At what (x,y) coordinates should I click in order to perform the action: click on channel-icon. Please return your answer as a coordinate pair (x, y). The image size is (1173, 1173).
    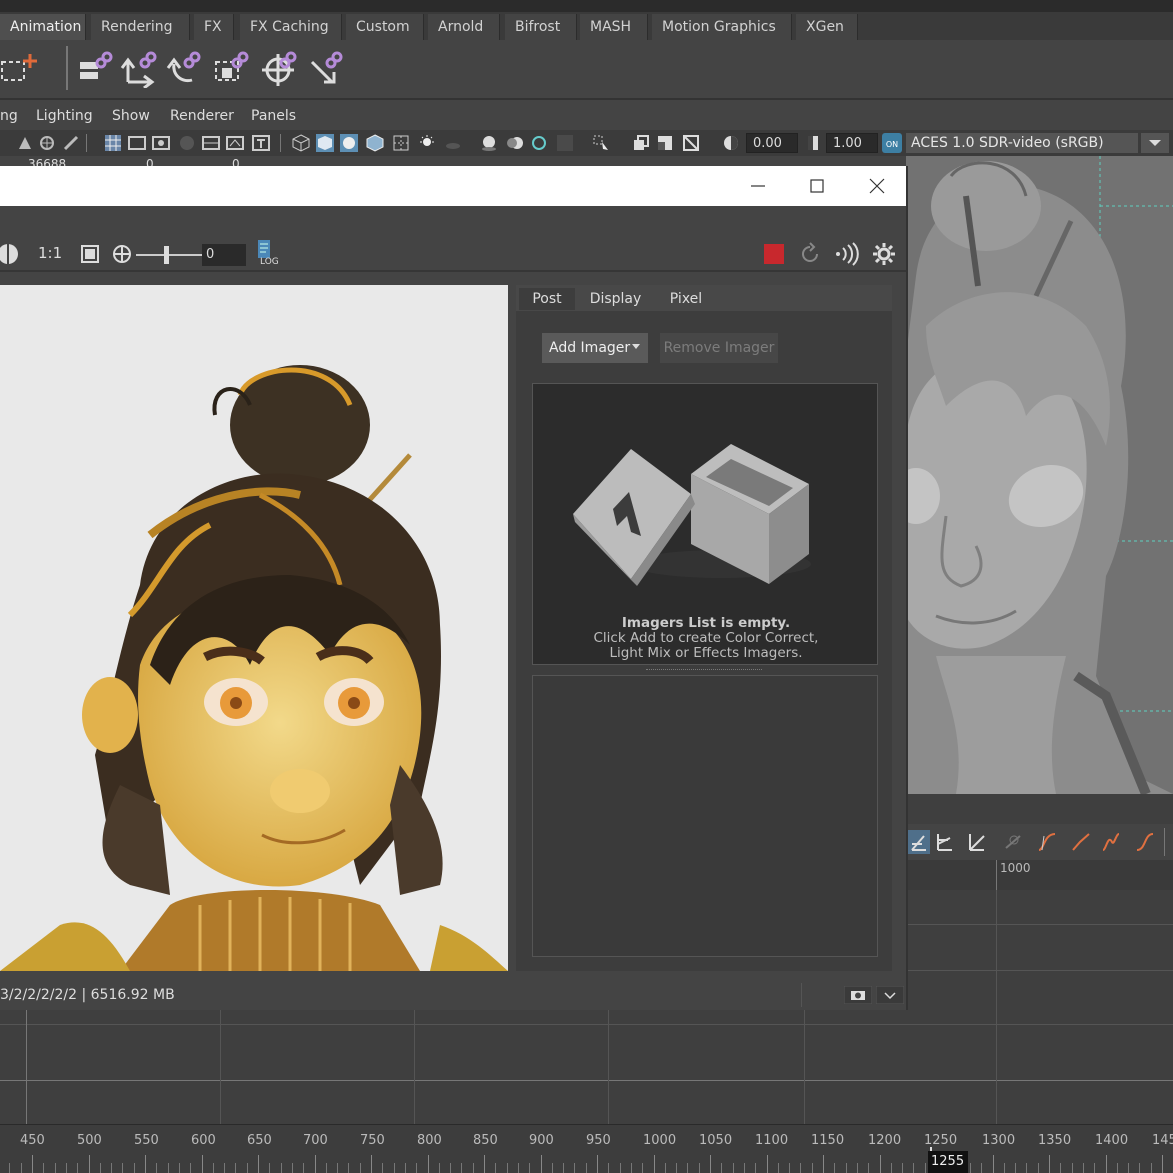
    Looking at the image, I should click on (13, 254).